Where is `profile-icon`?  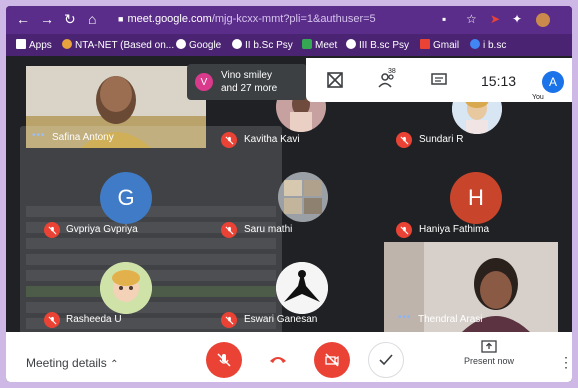 profile-icon is located at coordinates (543, 20).